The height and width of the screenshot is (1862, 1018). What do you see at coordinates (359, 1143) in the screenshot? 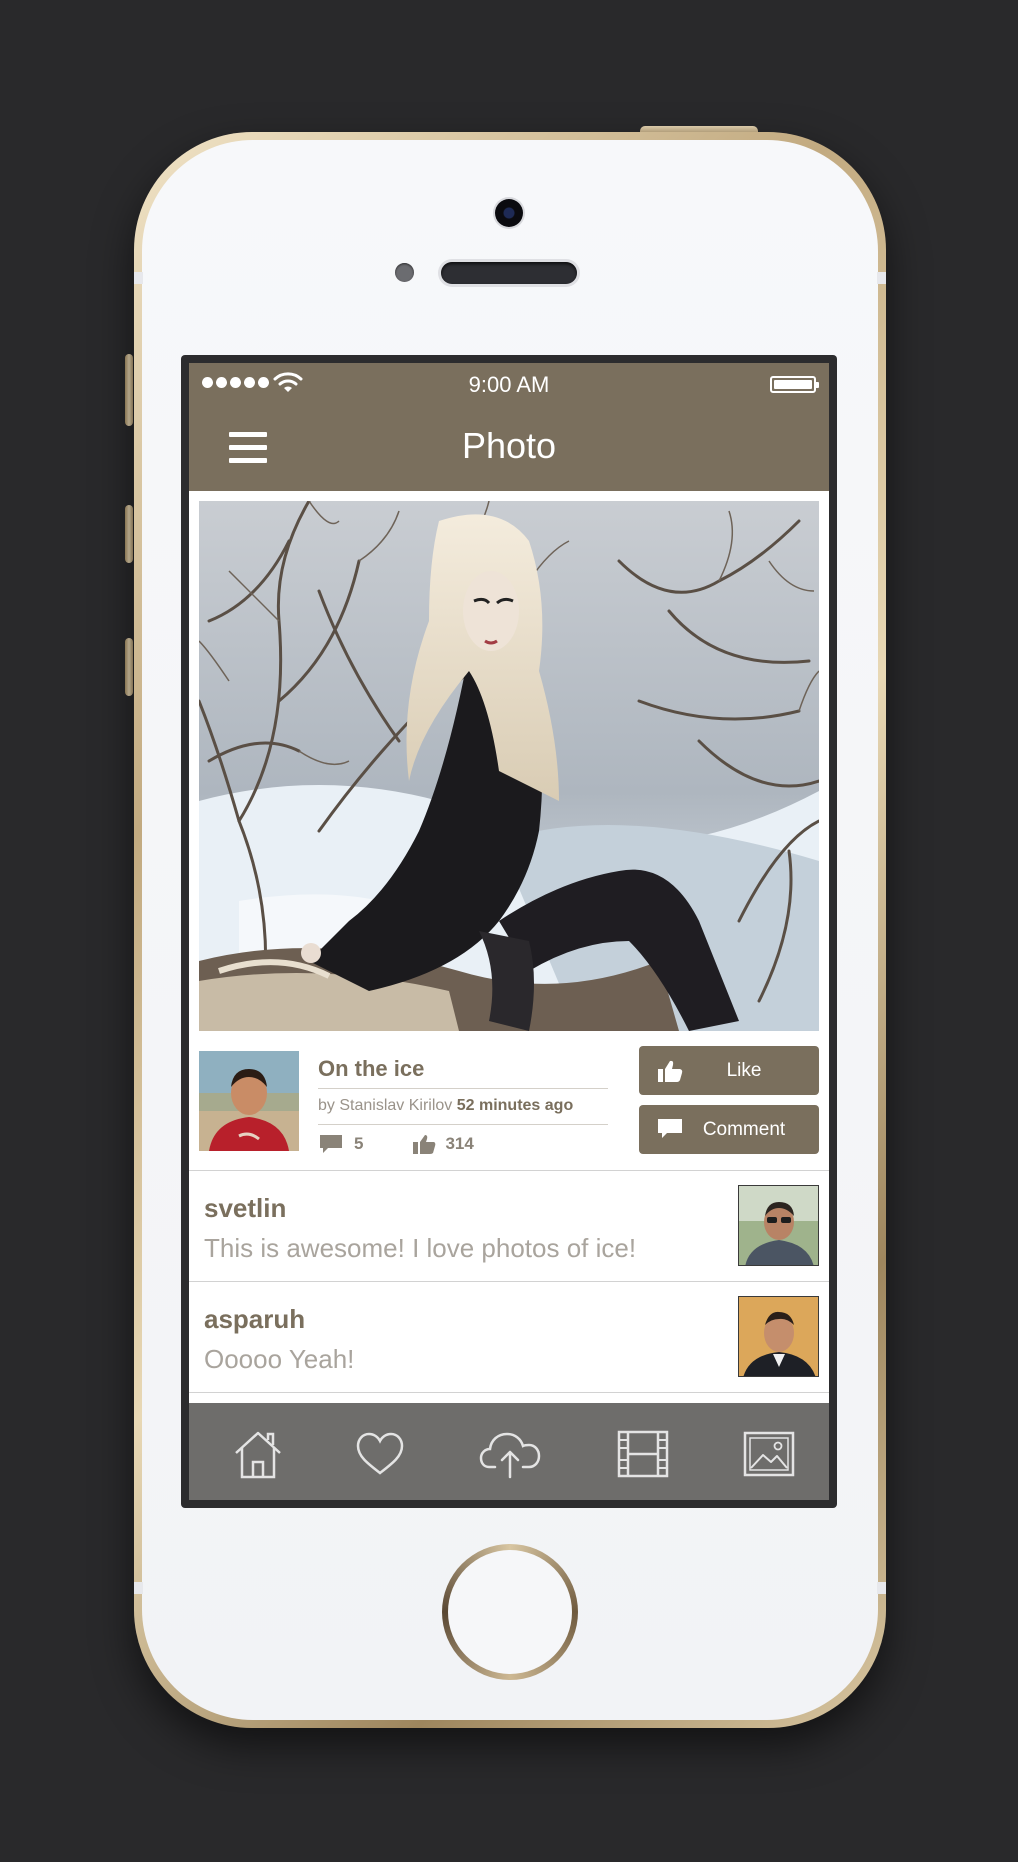
I see `comments-count: 5` at bounding box center [359, 1143].